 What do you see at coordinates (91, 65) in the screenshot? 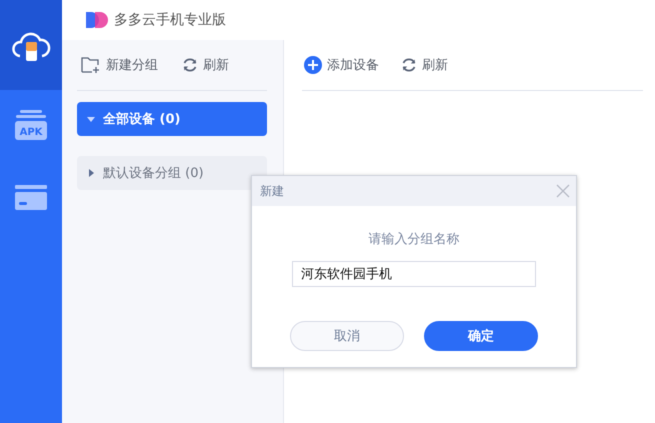
I see `folder-add-icon` at bounding box center [91, 65].